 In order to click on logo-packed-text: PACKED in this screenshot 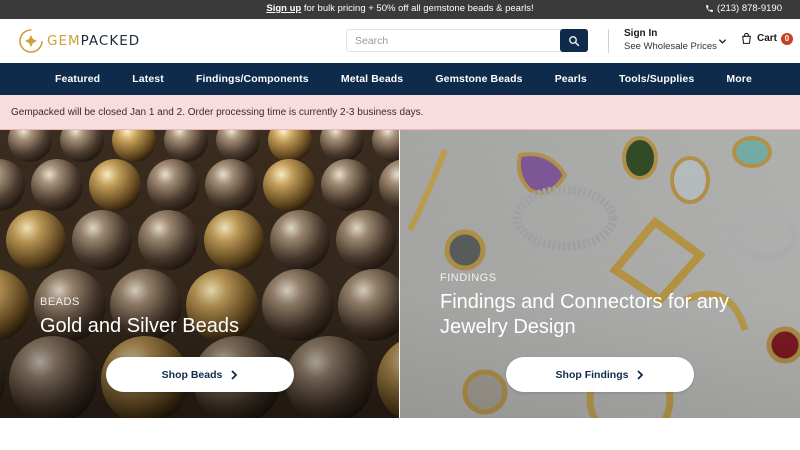, I will do `click(110, 41)`.